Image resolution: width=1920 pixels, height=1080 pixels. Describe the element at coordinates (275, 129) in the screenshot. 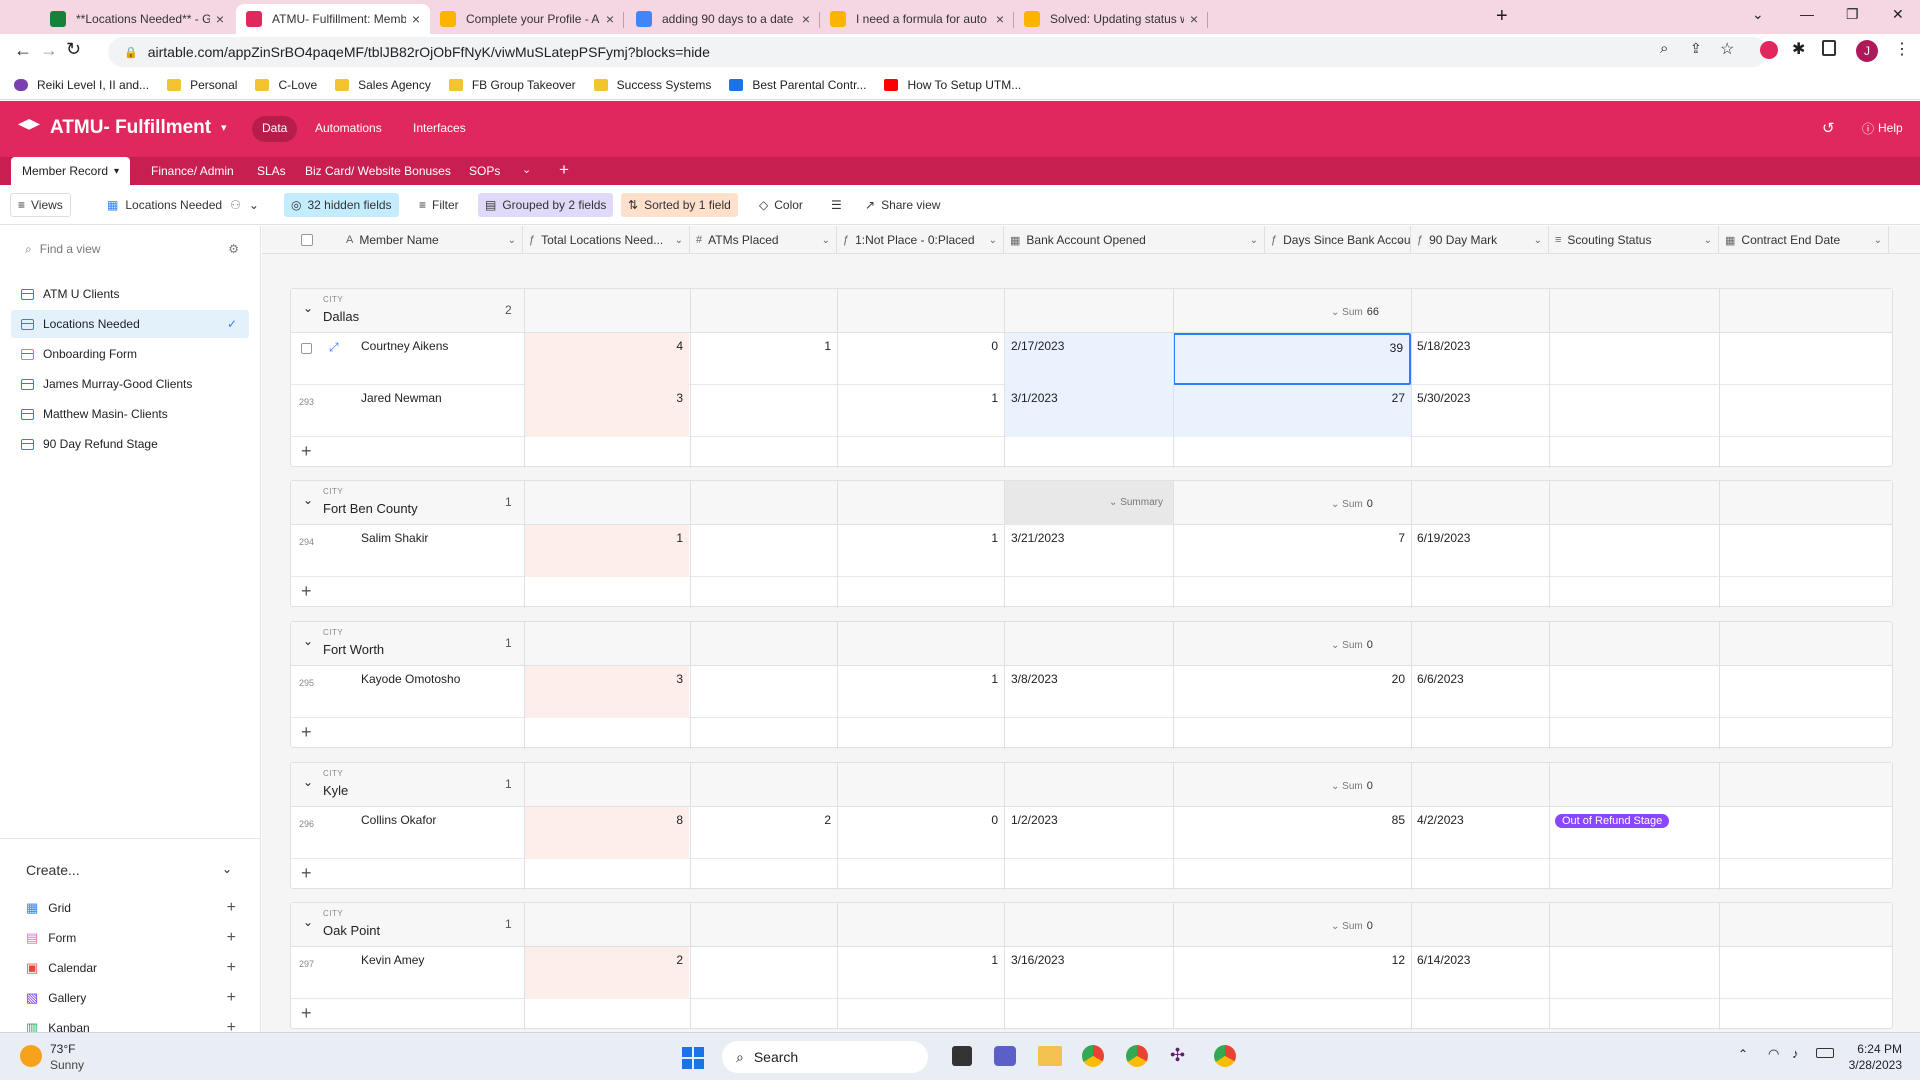

I see `nav-data: Data` at that location.